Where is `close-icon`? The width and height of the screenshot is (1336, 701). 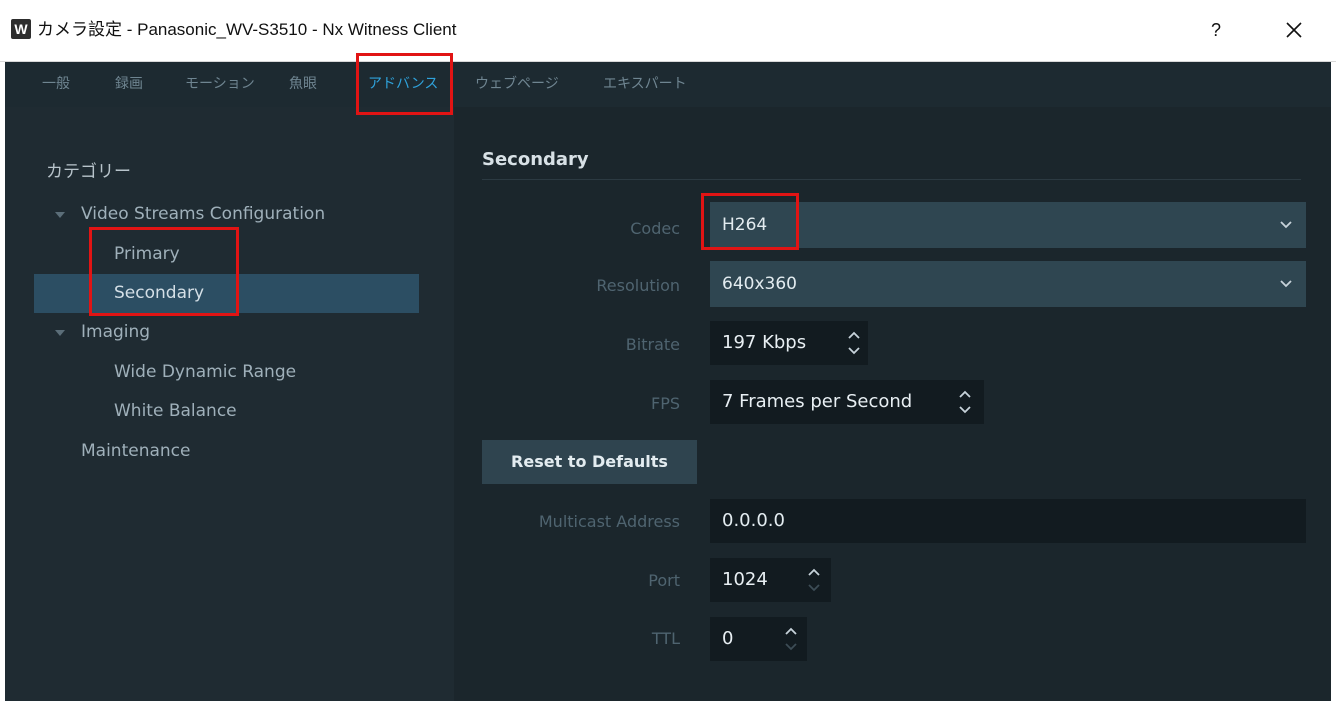 close-icon is located at coordinates (1294, 30).